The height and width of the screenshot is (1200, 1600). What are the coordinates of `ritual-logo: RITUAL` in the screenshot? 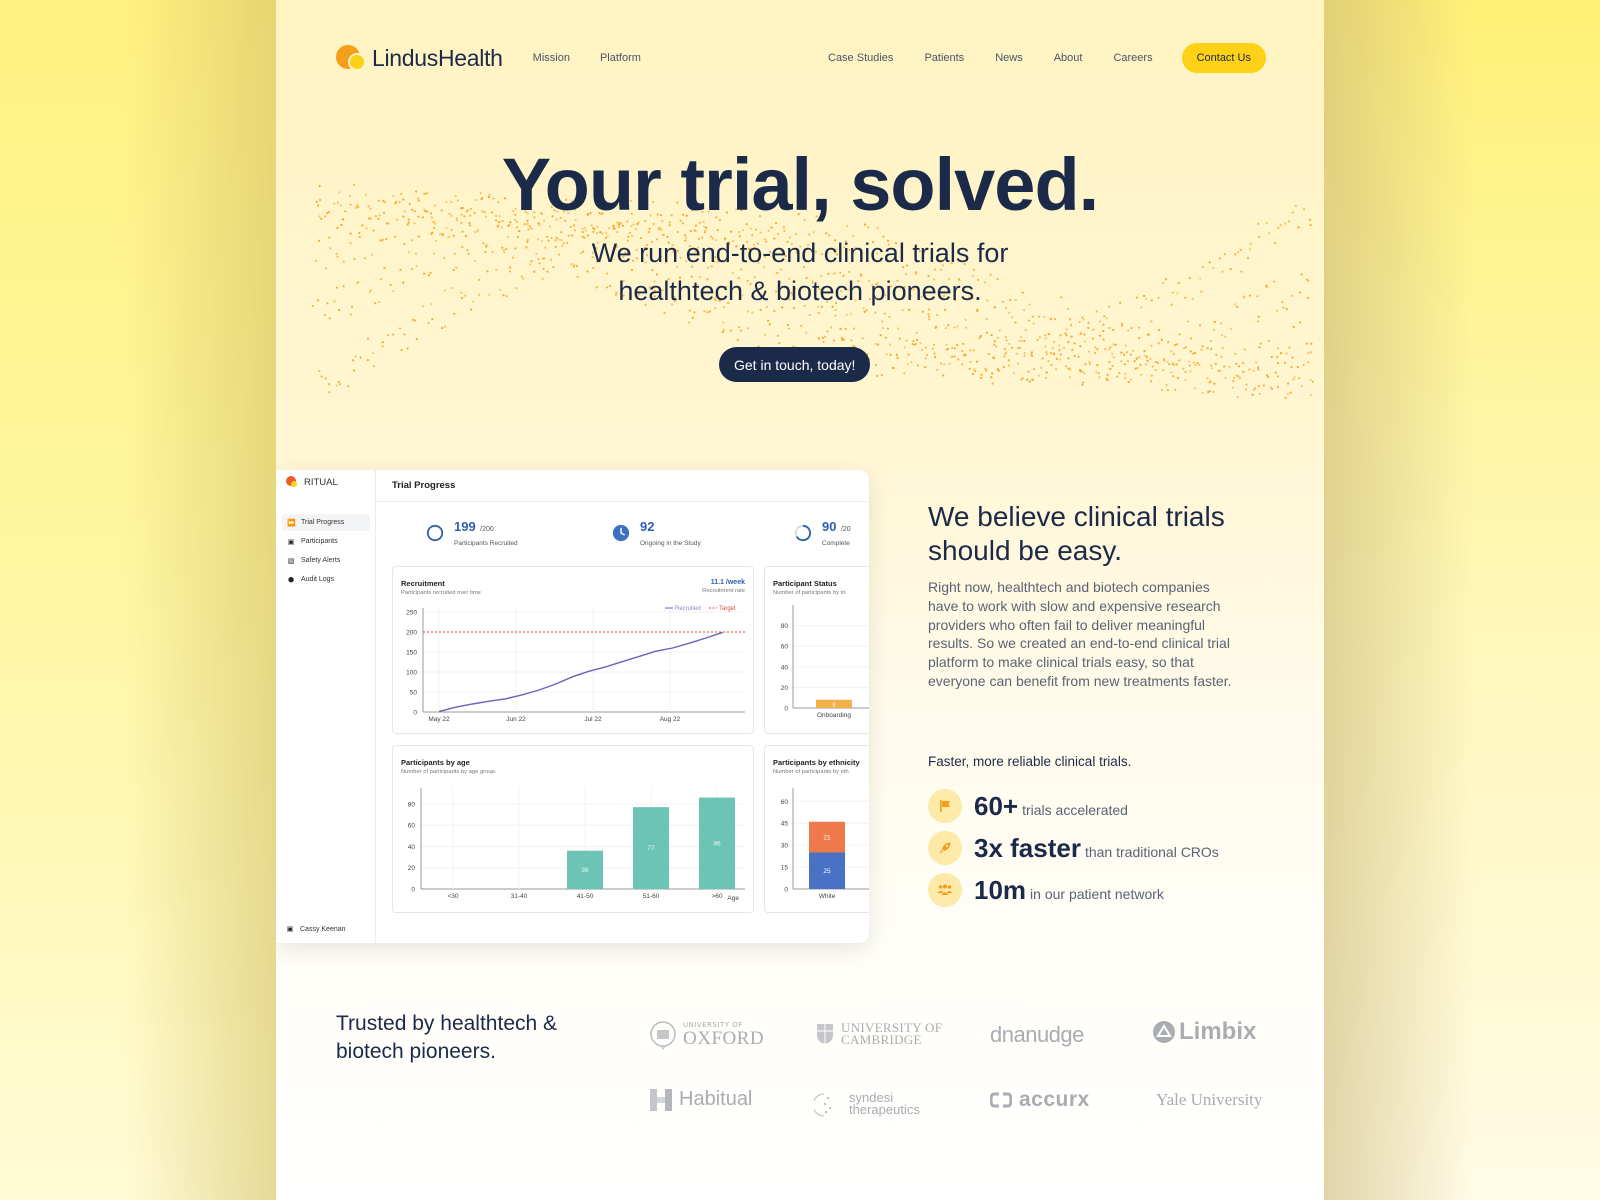 It's located at (312, 482).